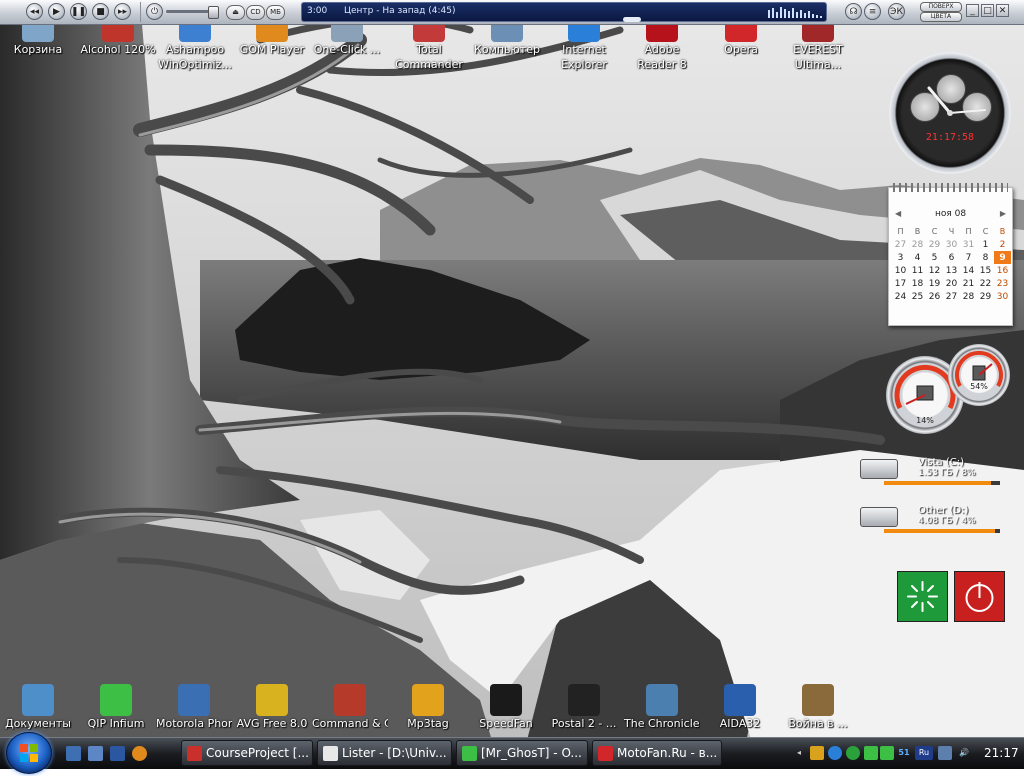 The height and width of the screenshot is (776, 1024). Describe the element at coordinates (900, 257) in the screenshot. I see `calendar-day: 3` at that location.